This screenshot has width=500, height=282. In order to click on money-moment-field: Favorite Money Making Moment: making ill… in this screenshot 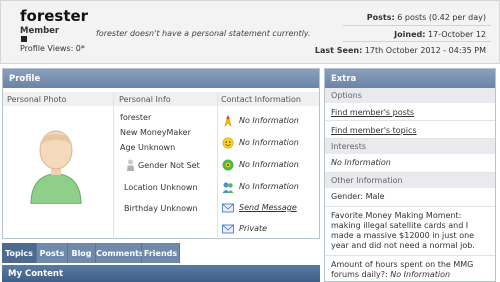, I will do `click(410, 231)`.